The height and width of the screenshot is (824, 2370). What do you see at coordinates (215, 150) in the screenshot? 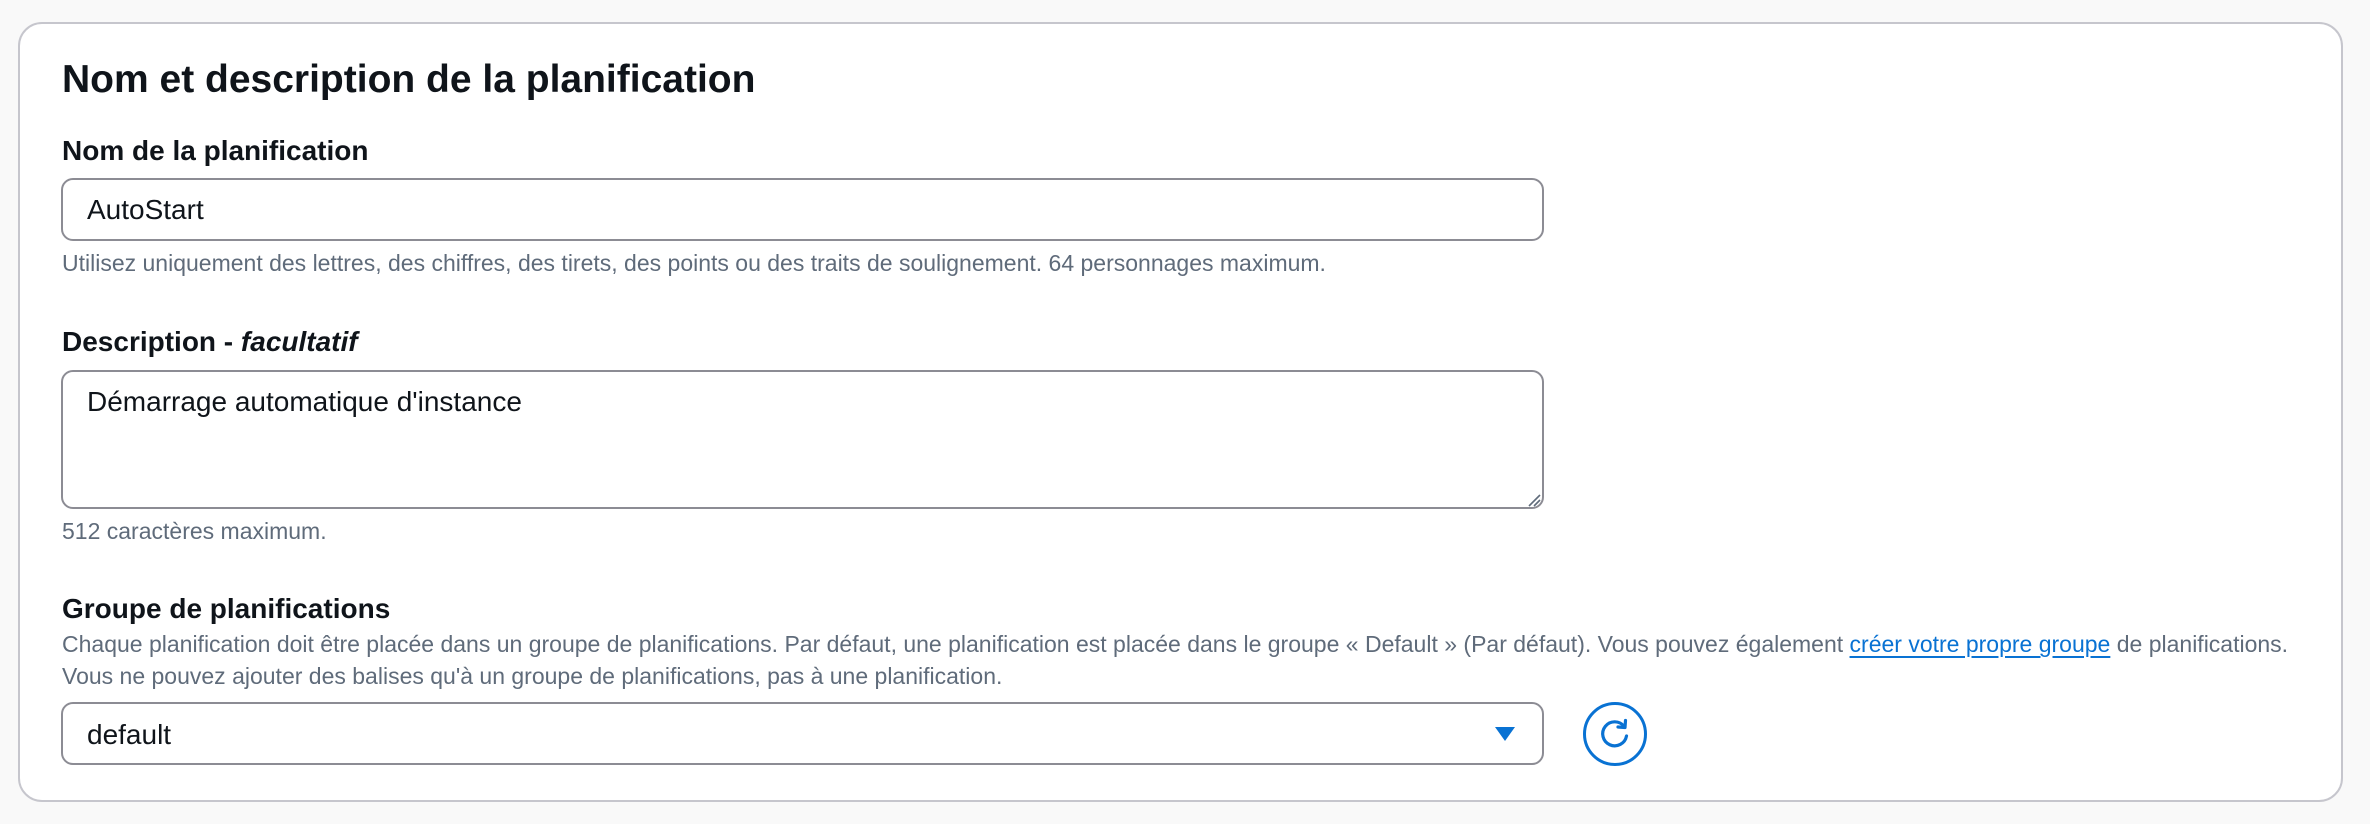
I see `schedule-name-label: Nom de la planification` at bounding box center [215, 150].